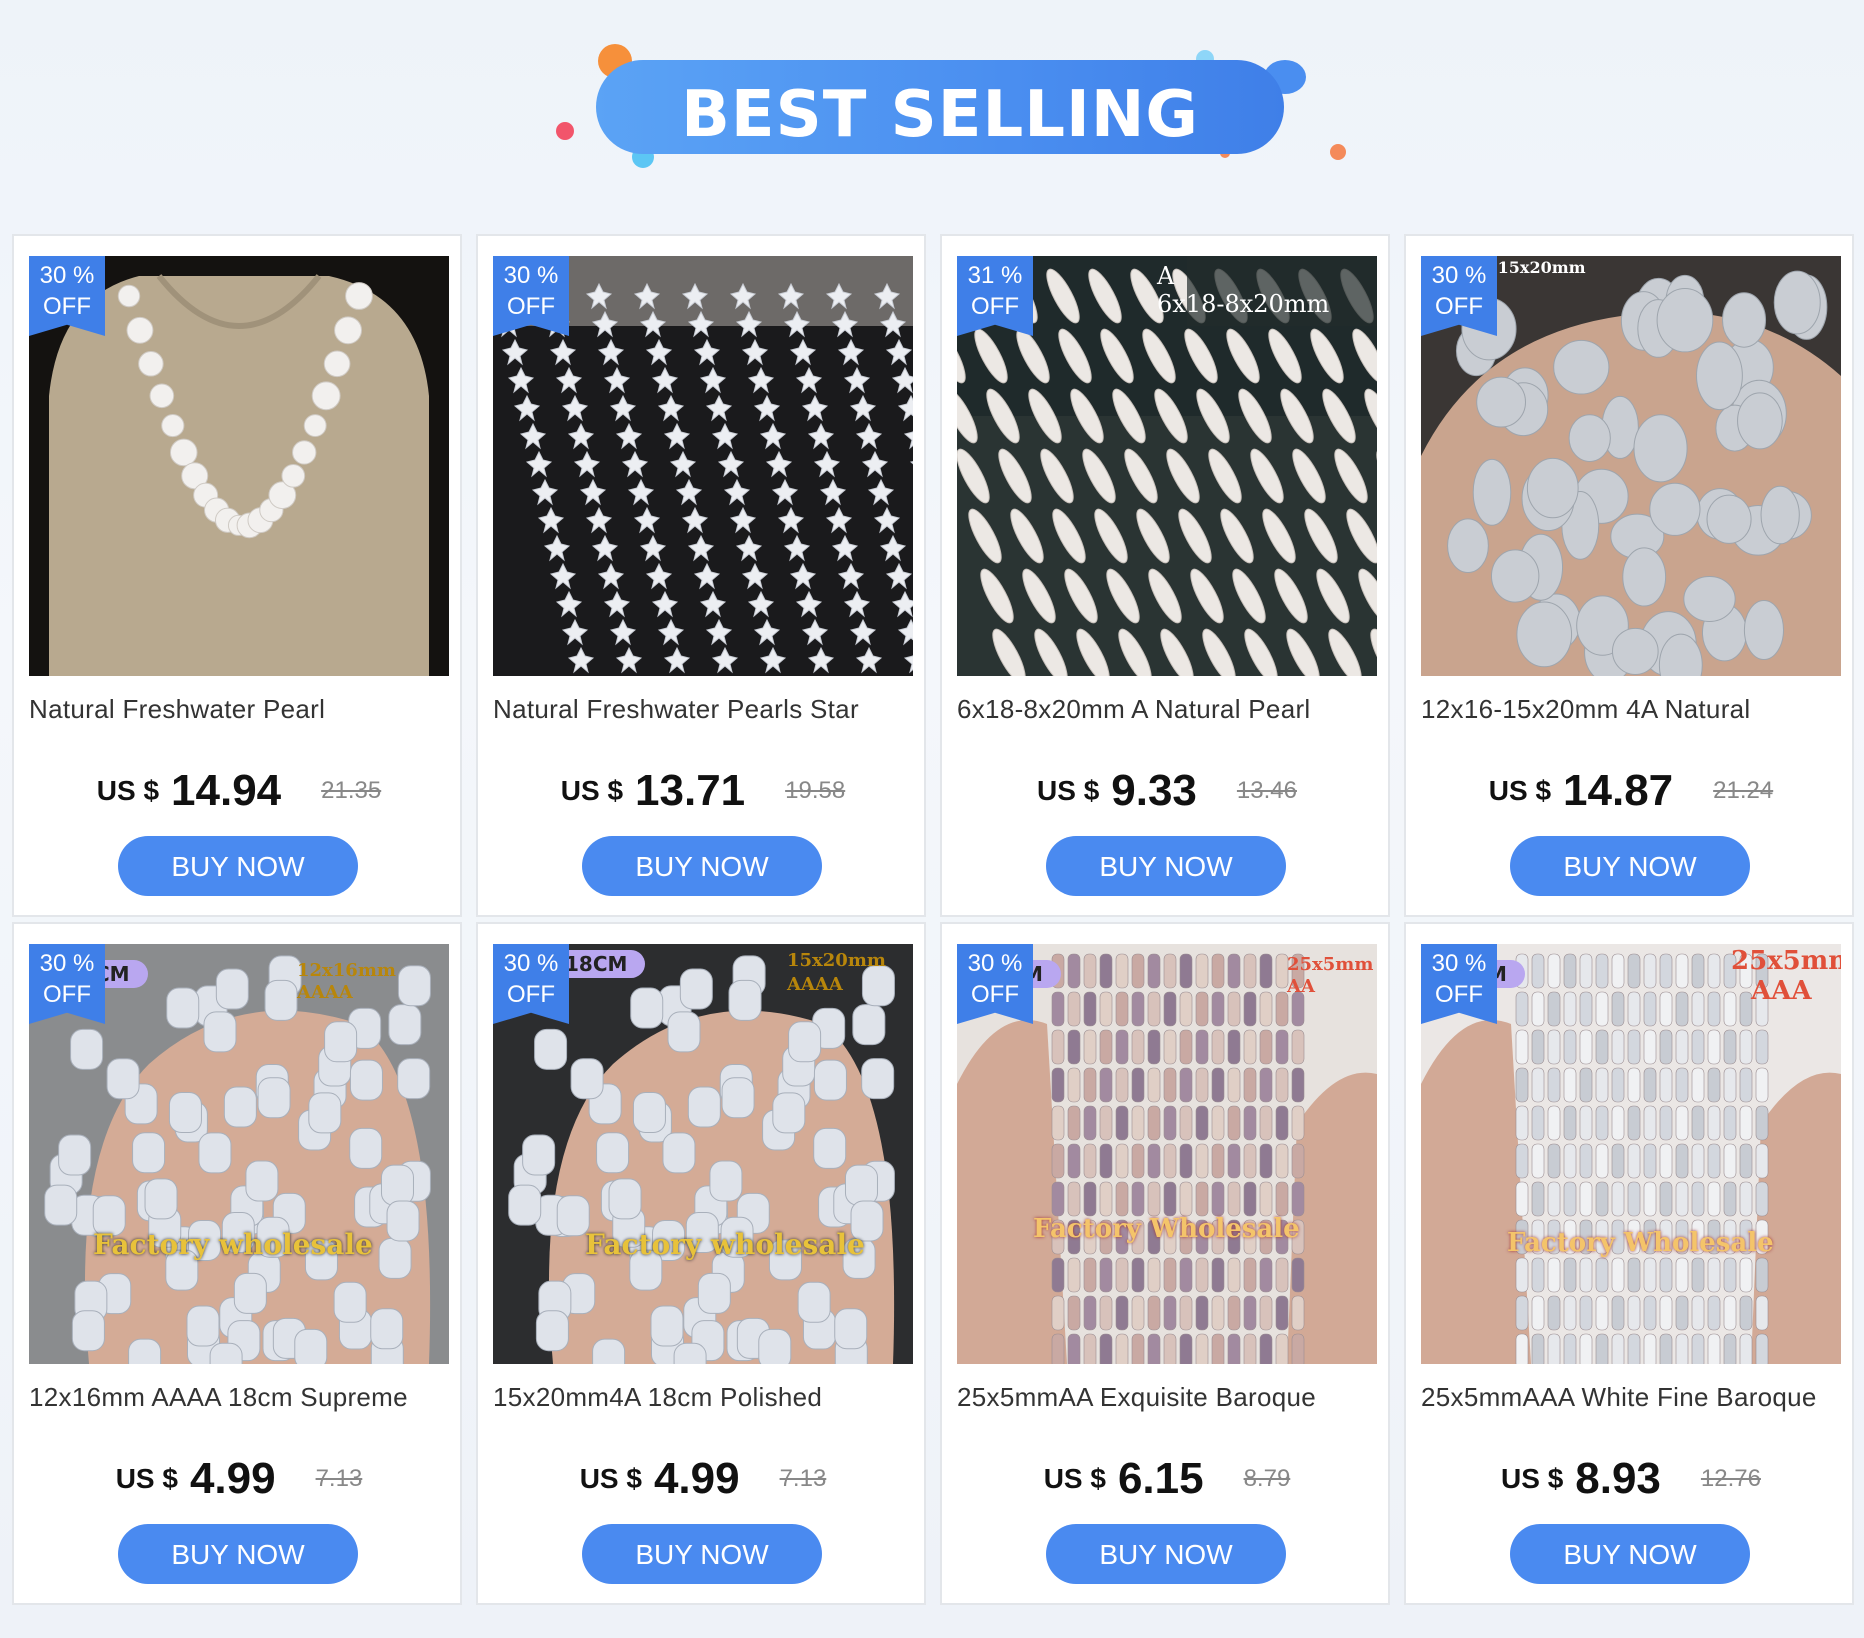  I want to click on original-price: 12.76, so click(1730, 1478).